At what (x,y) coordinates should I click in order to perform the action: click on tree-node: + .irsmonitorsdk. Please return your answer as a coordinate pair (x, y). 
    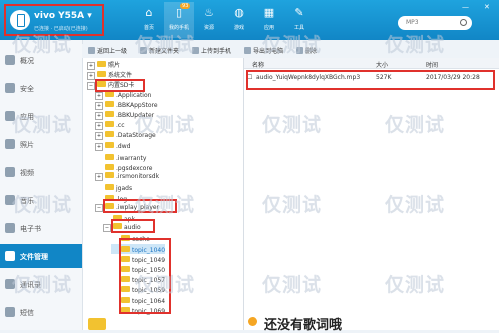
    Looking at the image, I should click on (127, 177).